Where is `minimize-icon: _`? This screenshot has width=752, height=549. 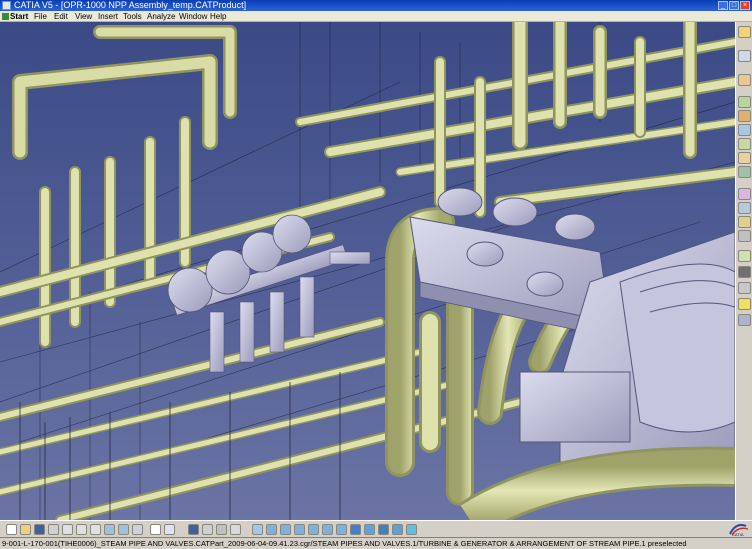
minimize-icon: _ is located at coordinates (723, 5).